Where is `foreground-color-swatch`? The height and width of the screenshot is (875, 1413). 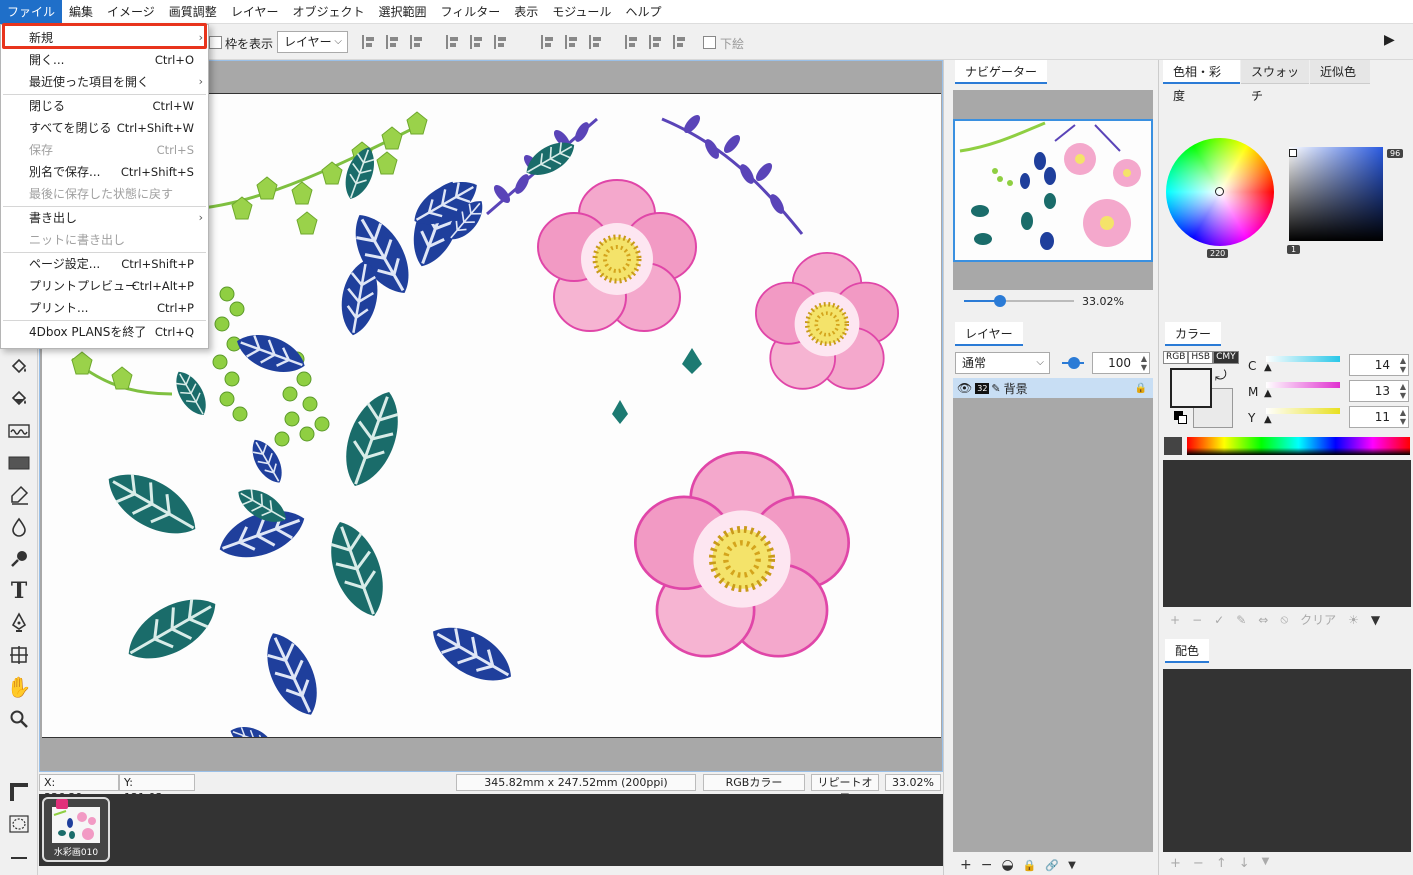 foreground-color-swatch is located at coordinates (1191, 388).